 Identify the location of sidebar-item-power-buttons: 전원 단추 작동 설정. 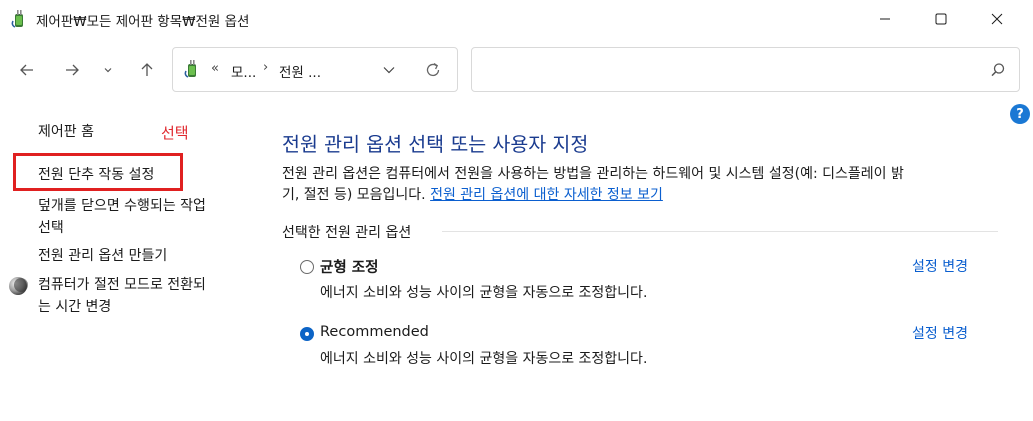
(96, 175).